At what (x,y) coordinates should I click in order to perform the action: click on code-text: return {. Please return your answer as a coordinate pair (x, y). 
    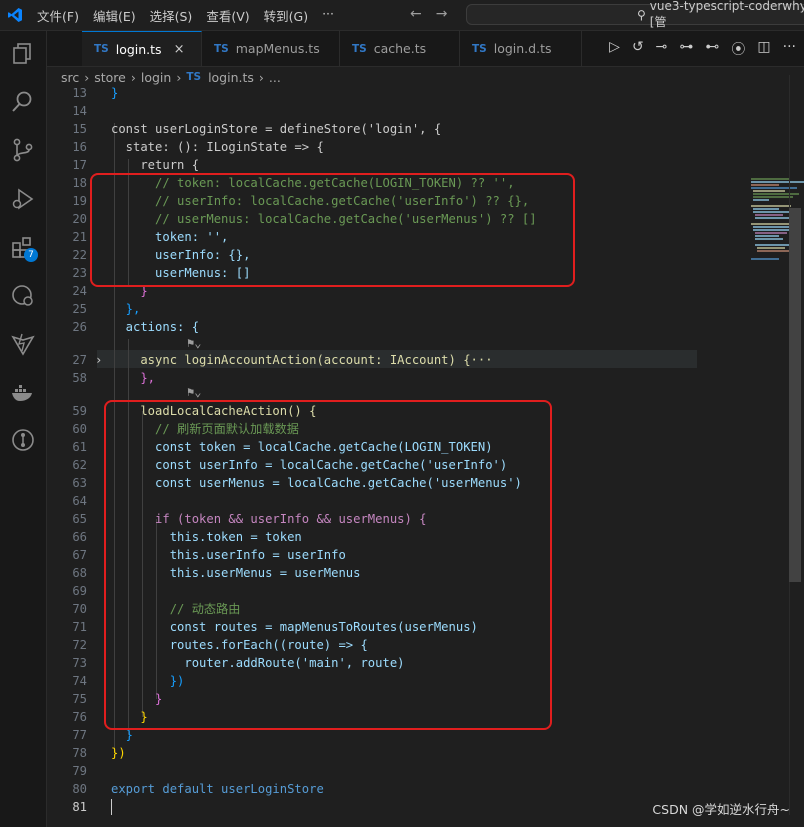
    Looking at the image, I should click on (155, 165).